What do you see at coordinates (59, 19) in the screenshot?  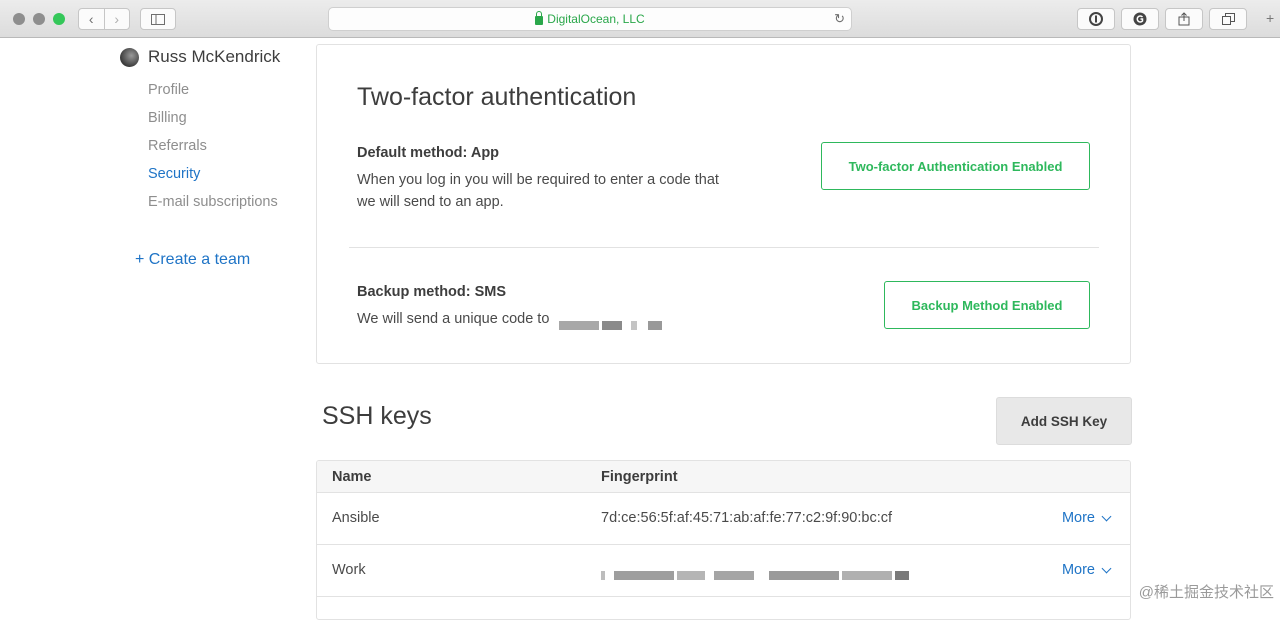 I see `window-maximize-button` at bounding box center [59, 19].